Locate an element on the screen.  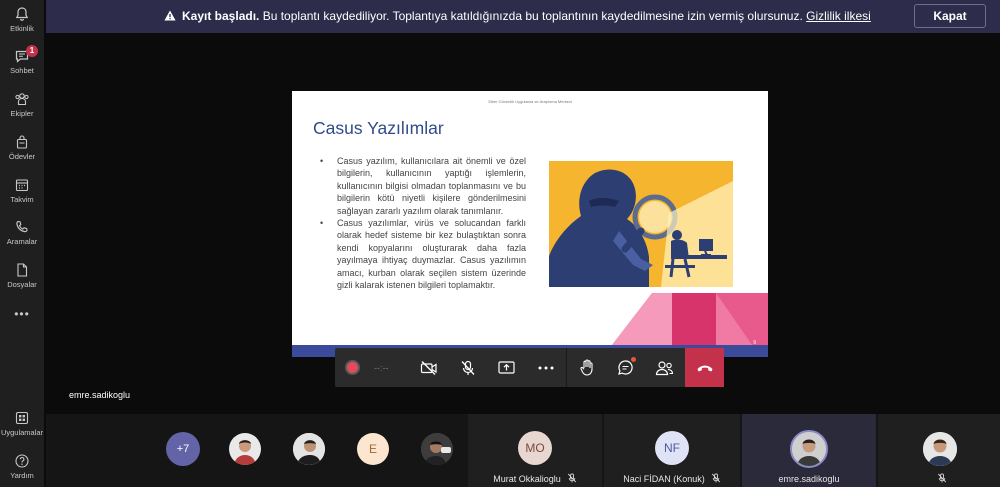
meeting-controls: --:-- is located at coordinates (529, 367).